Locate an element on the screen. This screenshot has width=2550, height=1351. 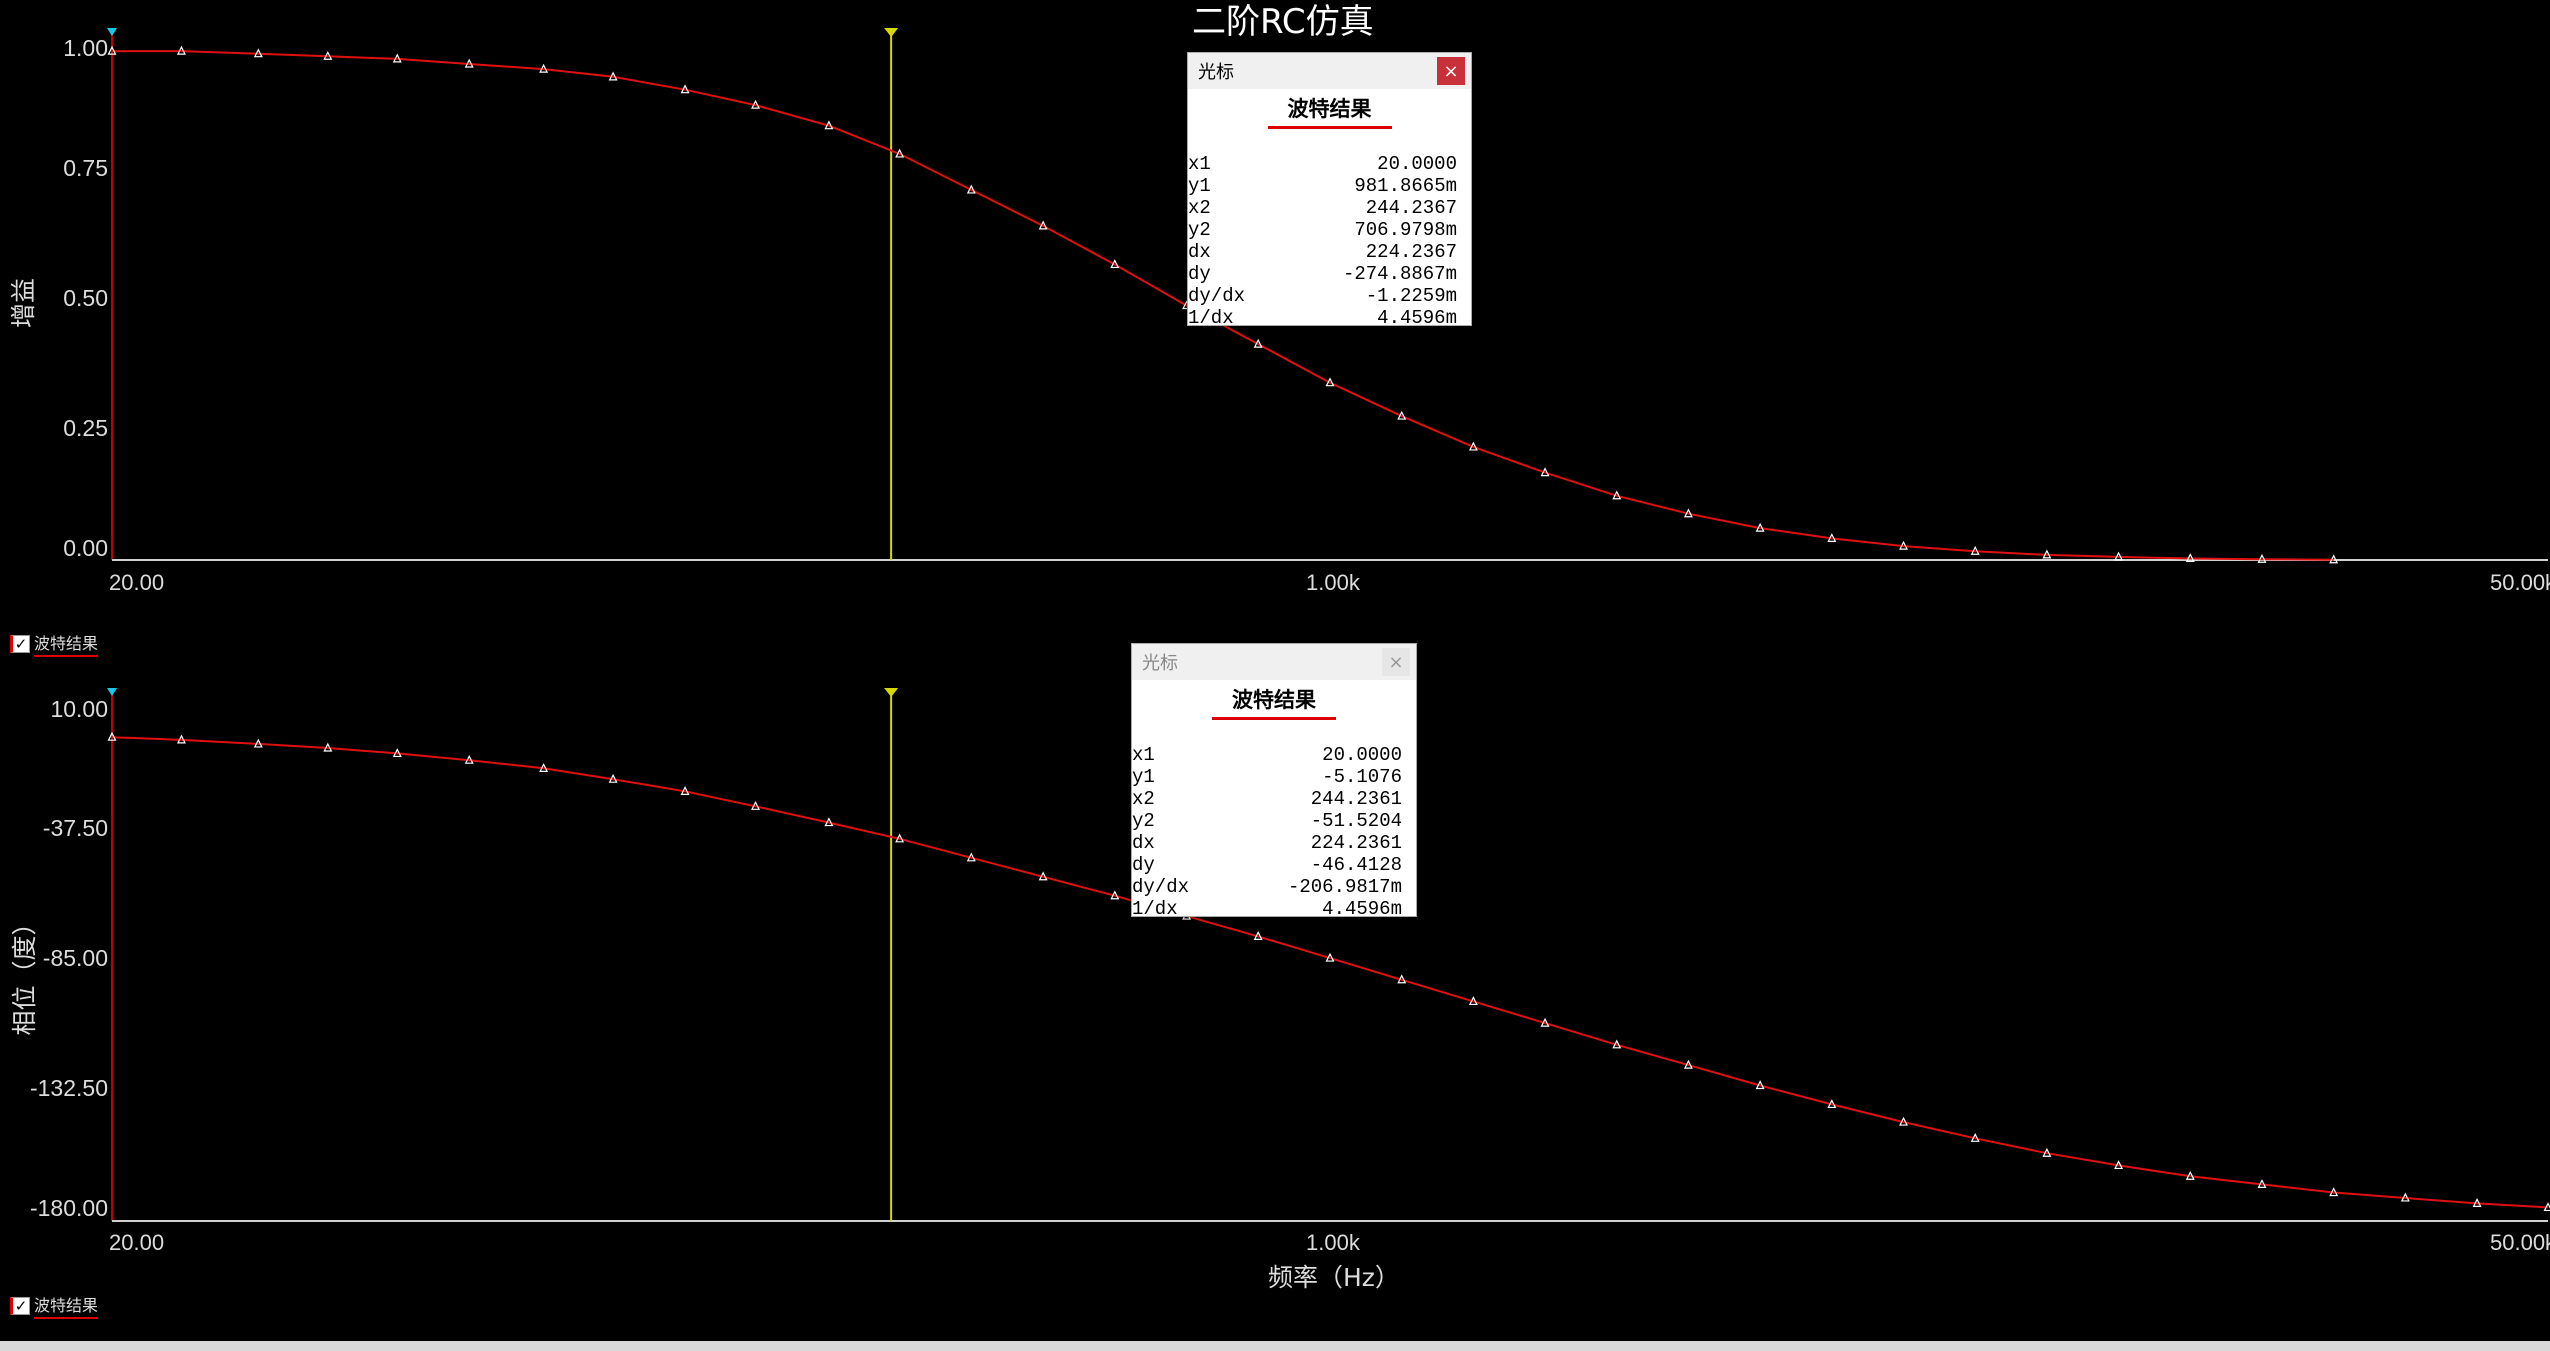
phase-ytick-label: -85.00 is located at coordinates (75, 958).